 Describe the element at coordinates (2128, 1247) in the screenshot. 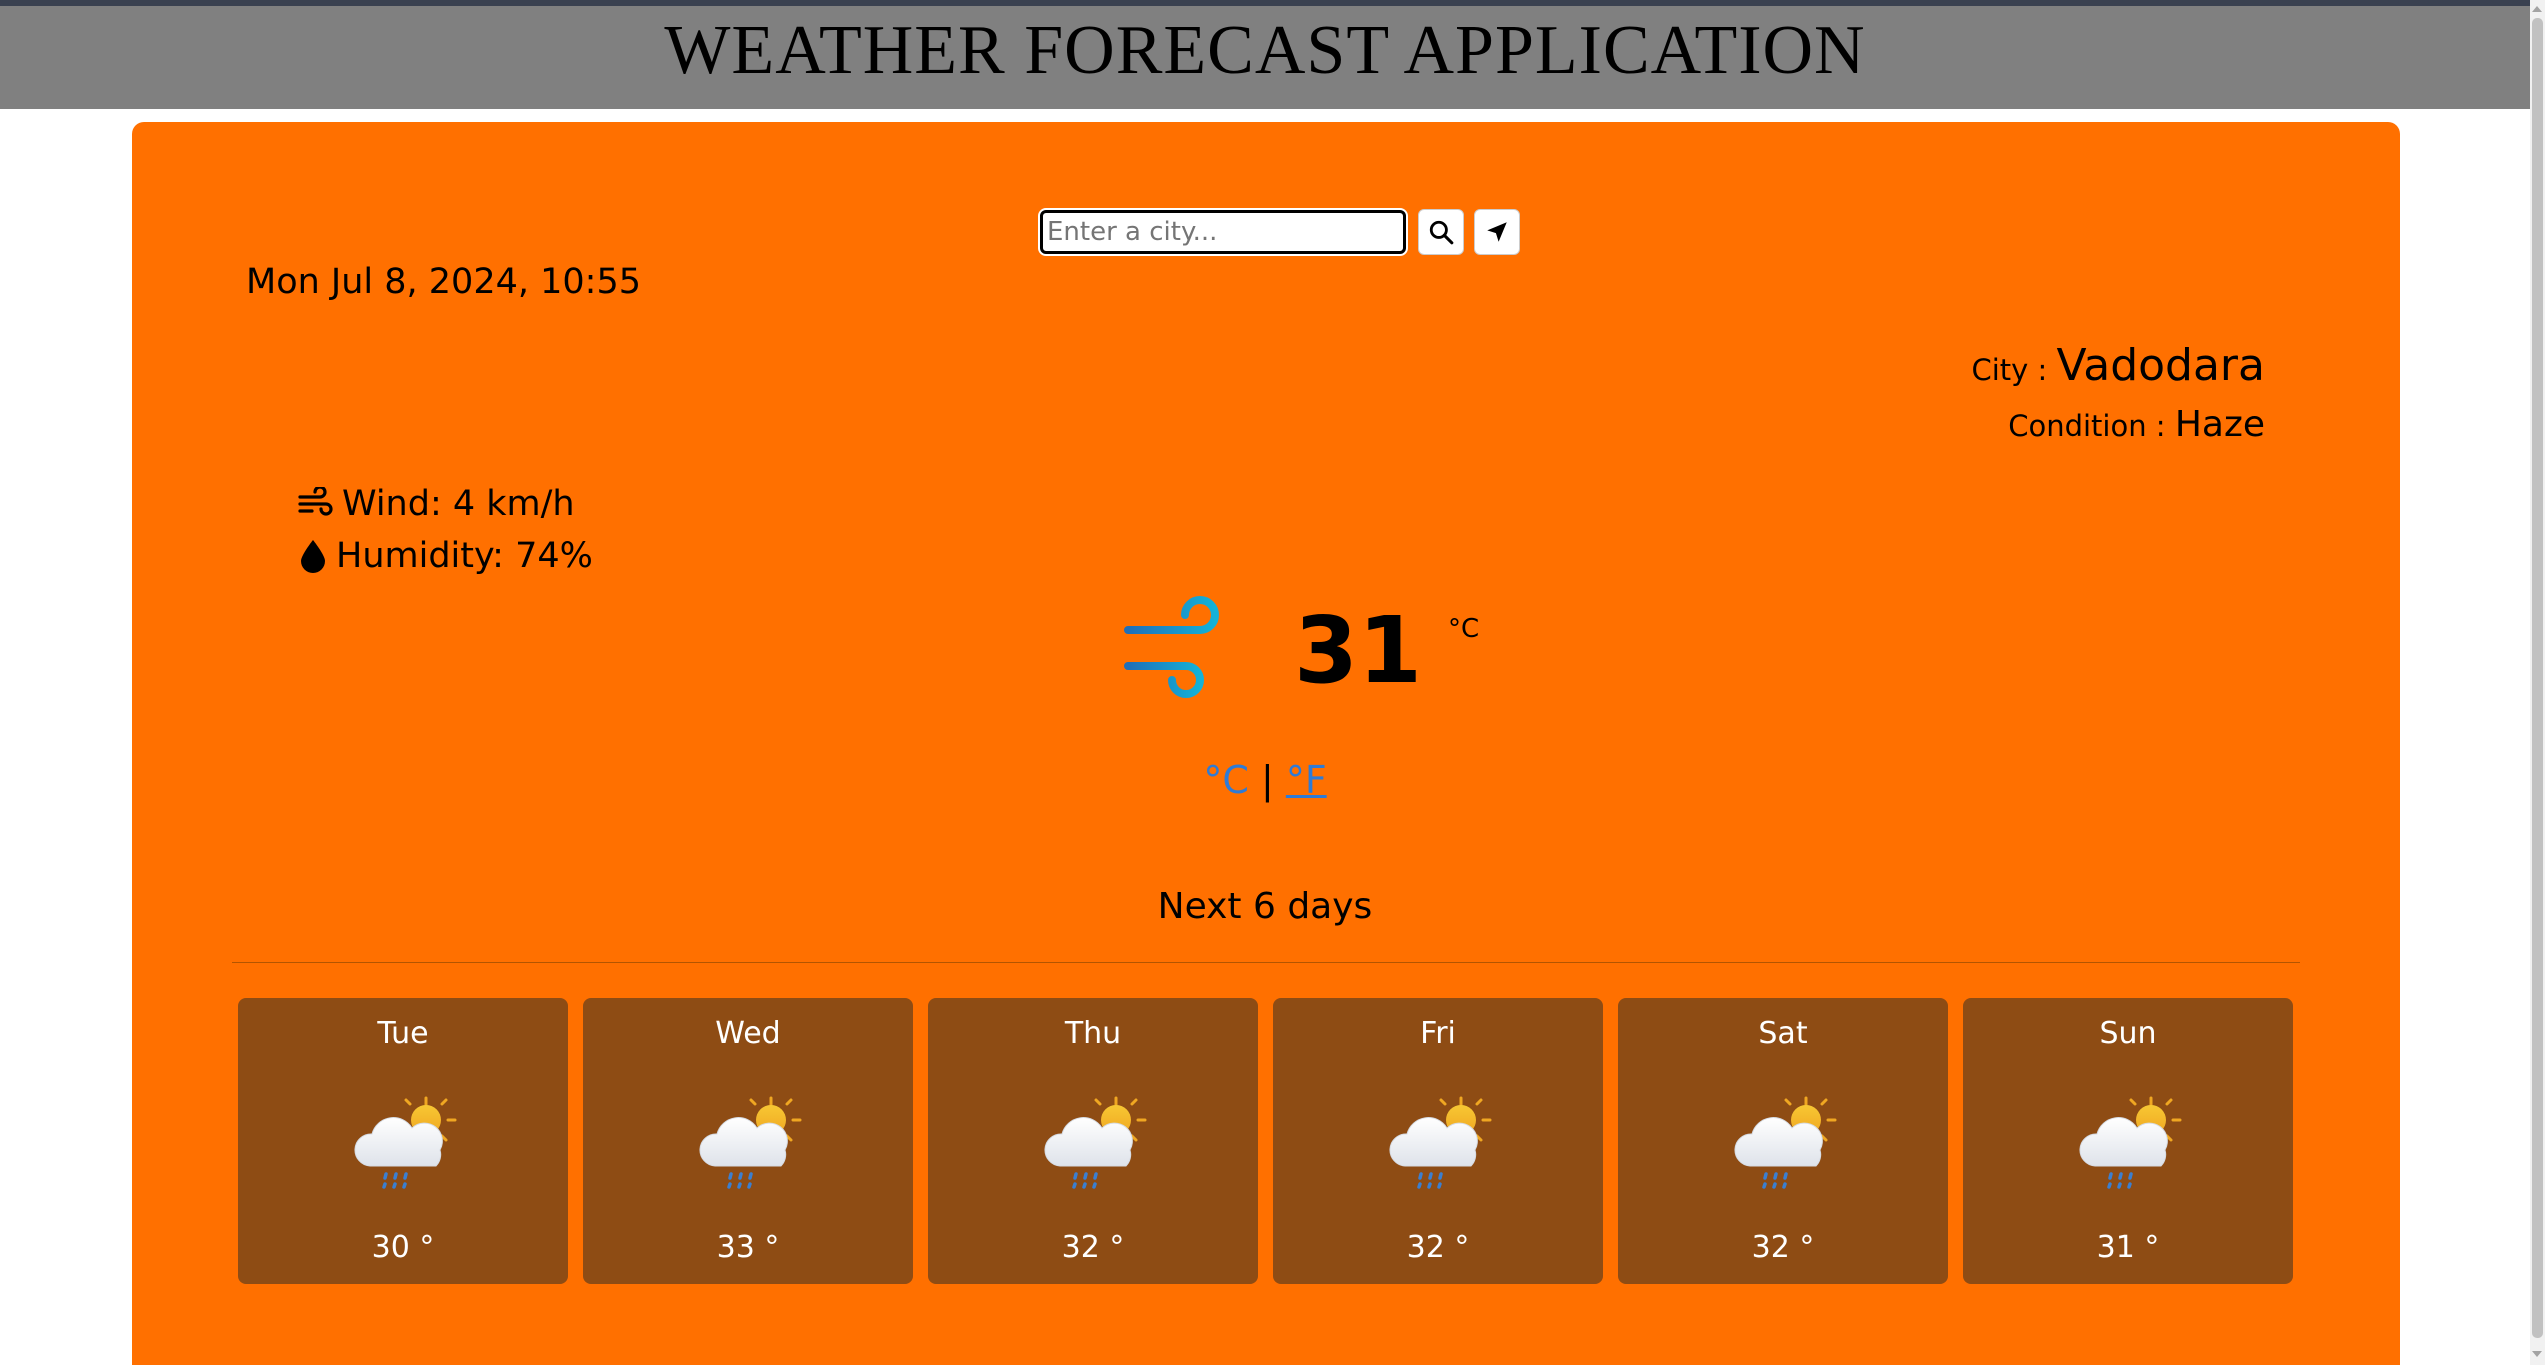

I see `forecast-day-temp: 31 °` at that location.